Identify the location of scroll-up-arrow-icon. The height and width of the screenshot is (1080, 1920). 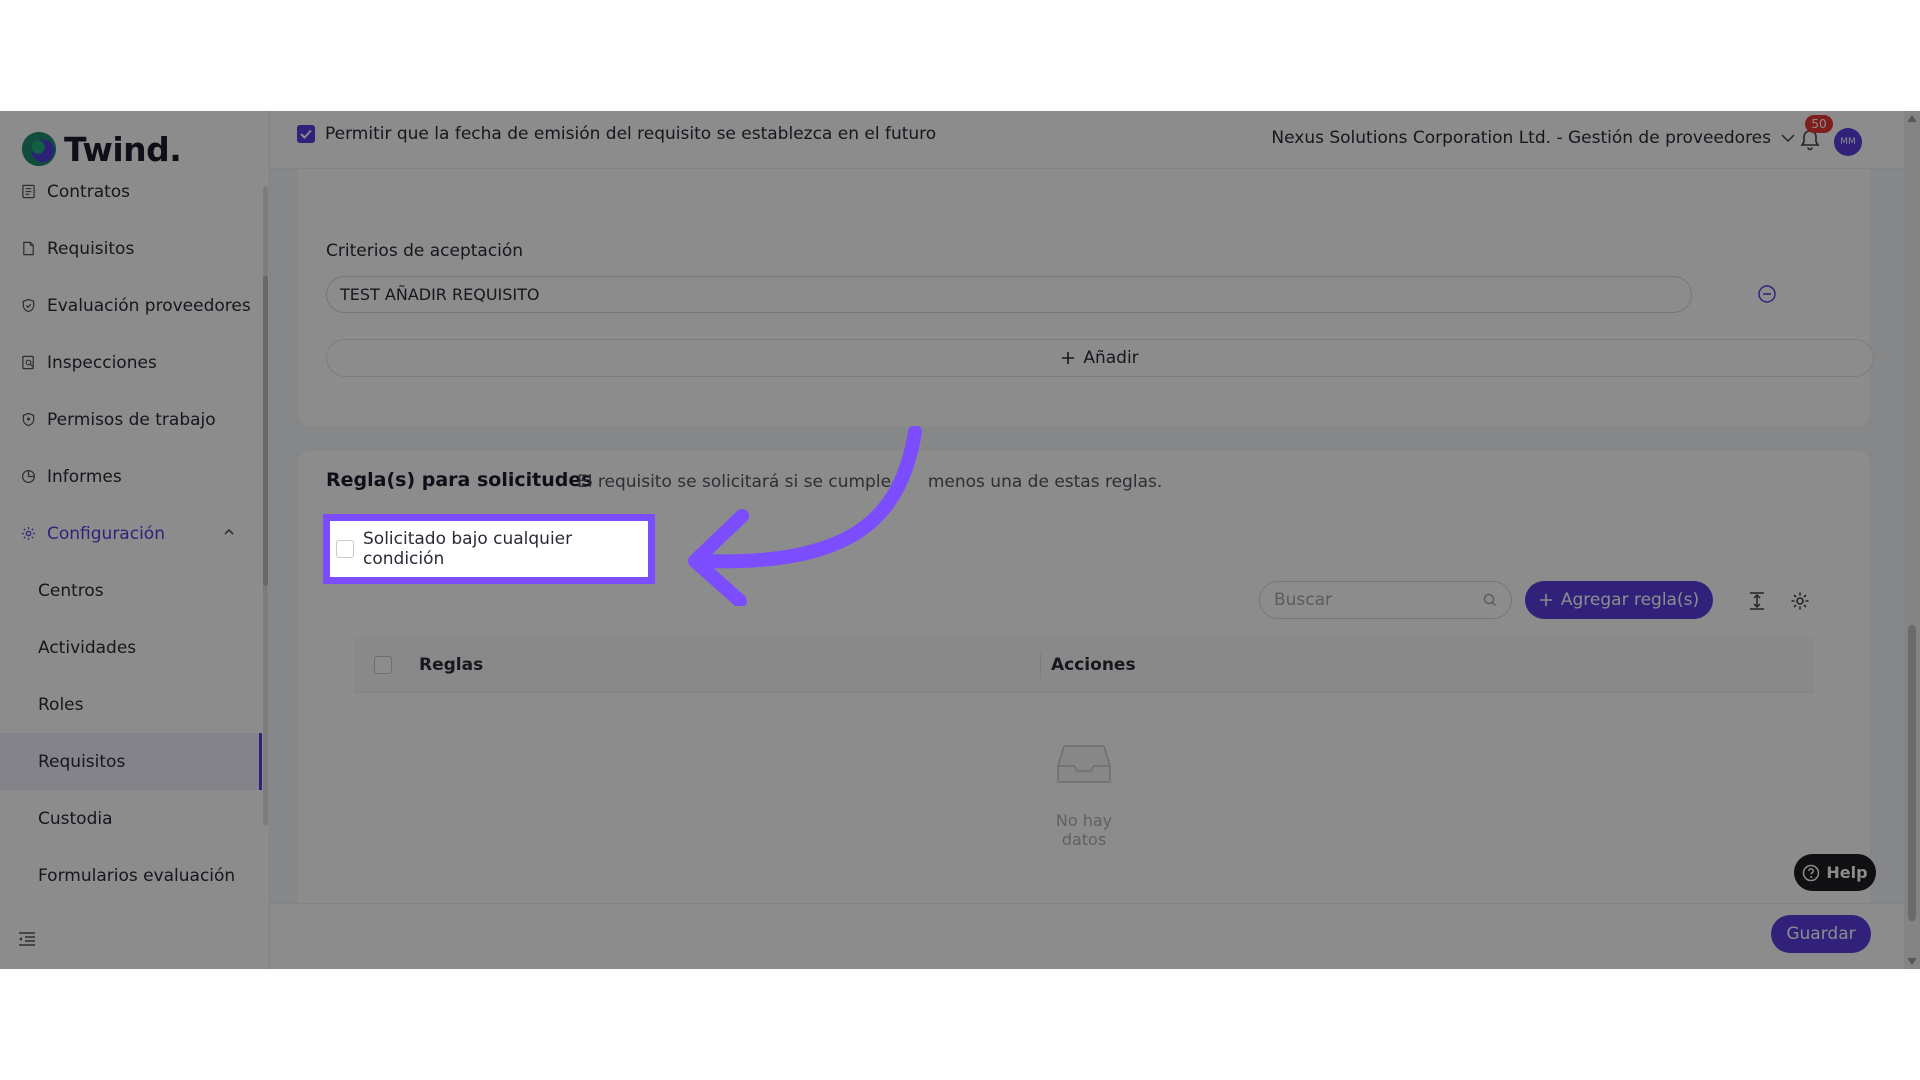
(1912, 118).